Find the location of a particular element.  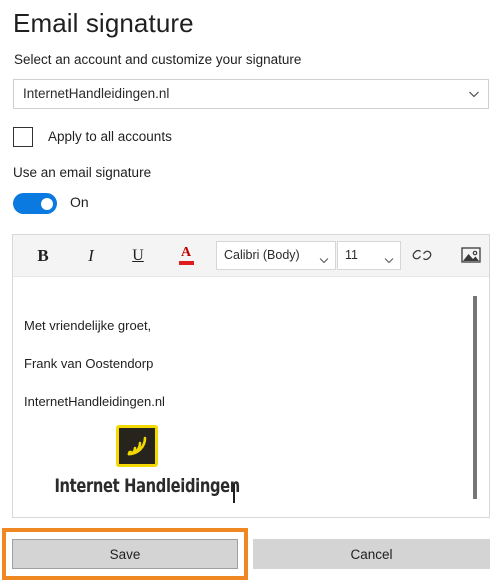

save-button: Save is located at coordinates (125, 554).